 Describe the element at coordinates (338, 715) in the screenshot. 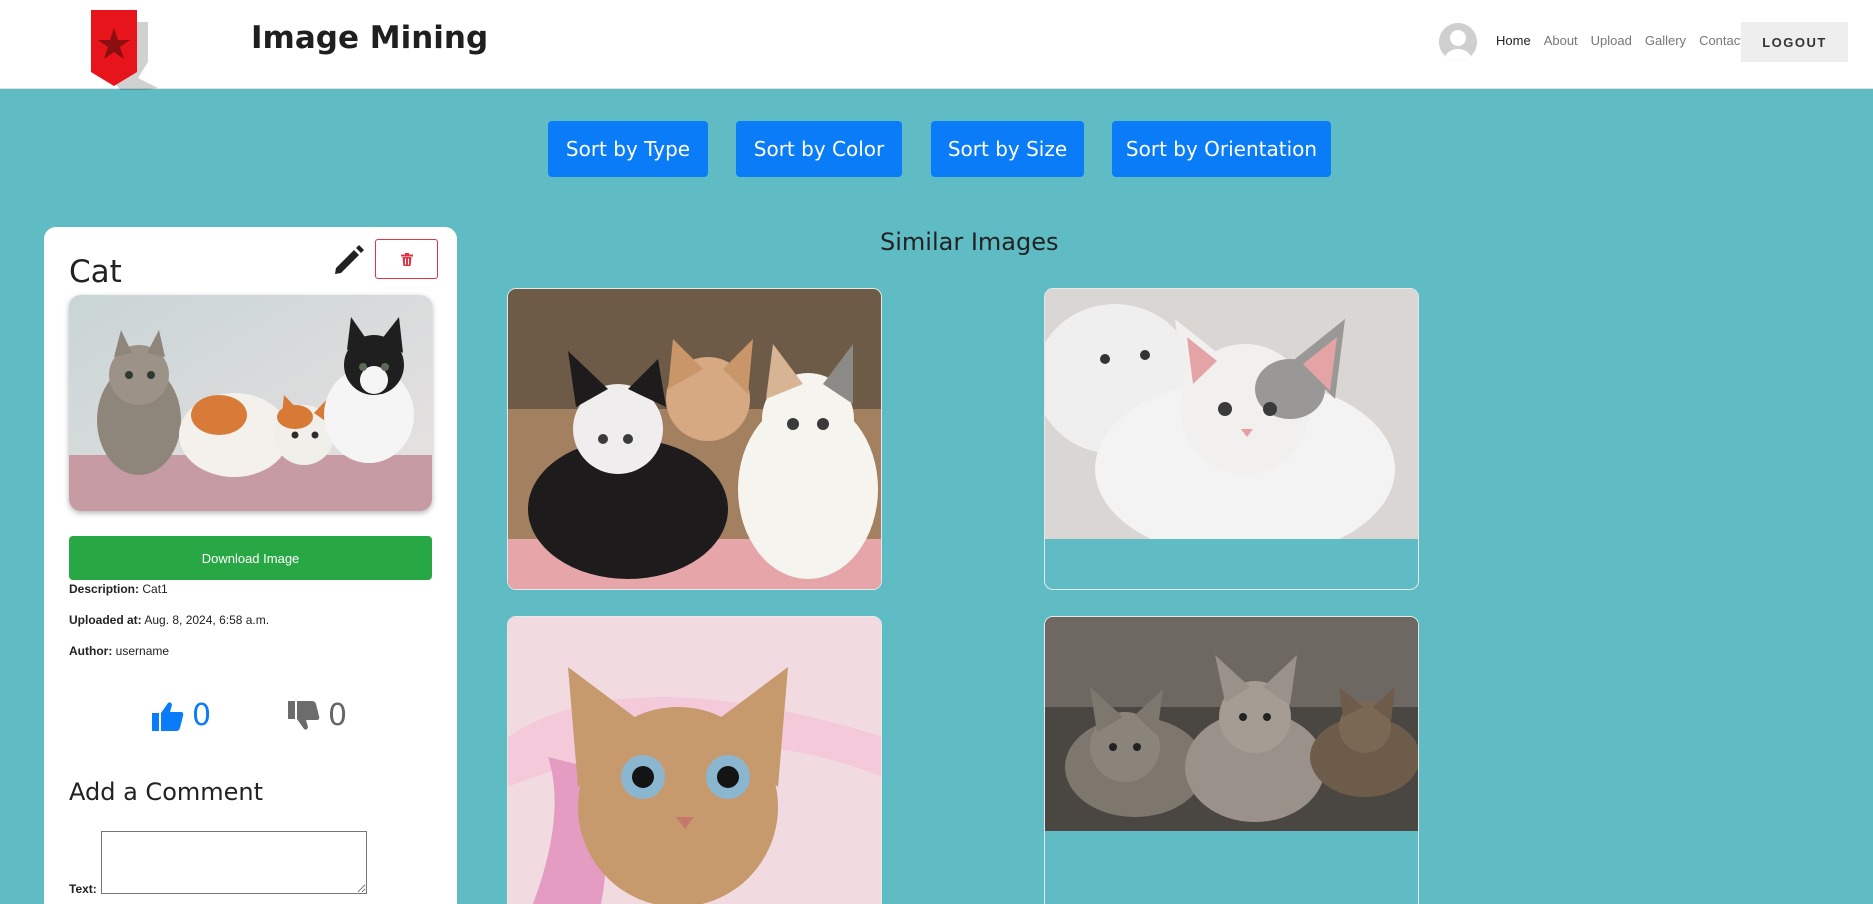

I see `dislike-count: 0` at that location.